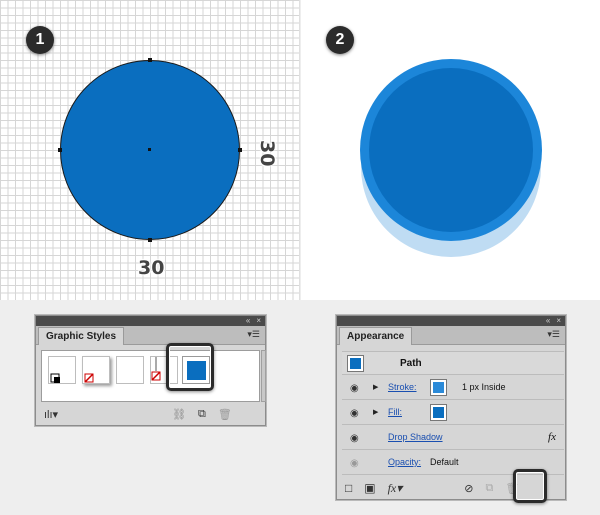 The image size is (600, 515). Describe the element at coordinates (490, 488) in the screenshot. I see `duplicate-icon: ⧉` at that location.